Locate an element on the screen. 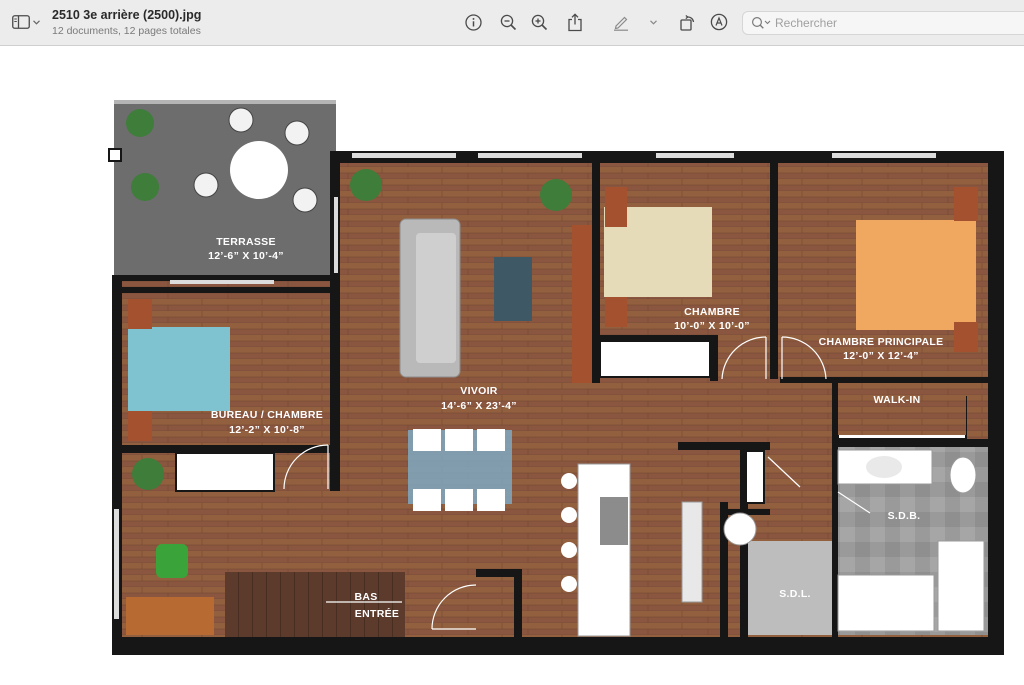 This screenshot has height=685, width=1024. room-dims-bureau-chambre: 12’-2” X 10’-8” is located at coordinates (267, 430).